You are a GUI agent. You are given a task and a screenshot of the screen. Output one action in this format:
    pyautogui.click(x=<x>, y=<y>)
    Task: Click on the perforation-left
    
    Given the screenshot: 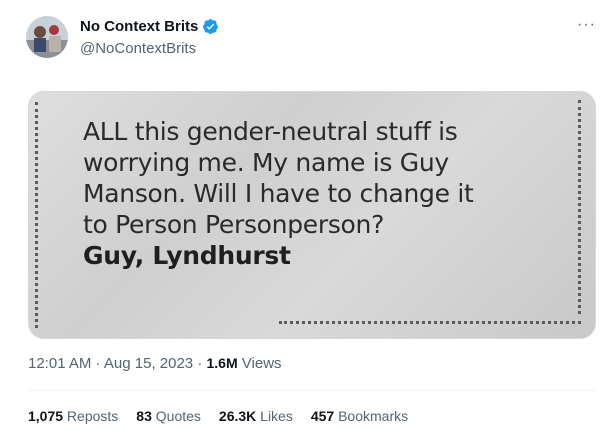 What is the action you would take?
    pyautogui.click(x=36, y=215)
    